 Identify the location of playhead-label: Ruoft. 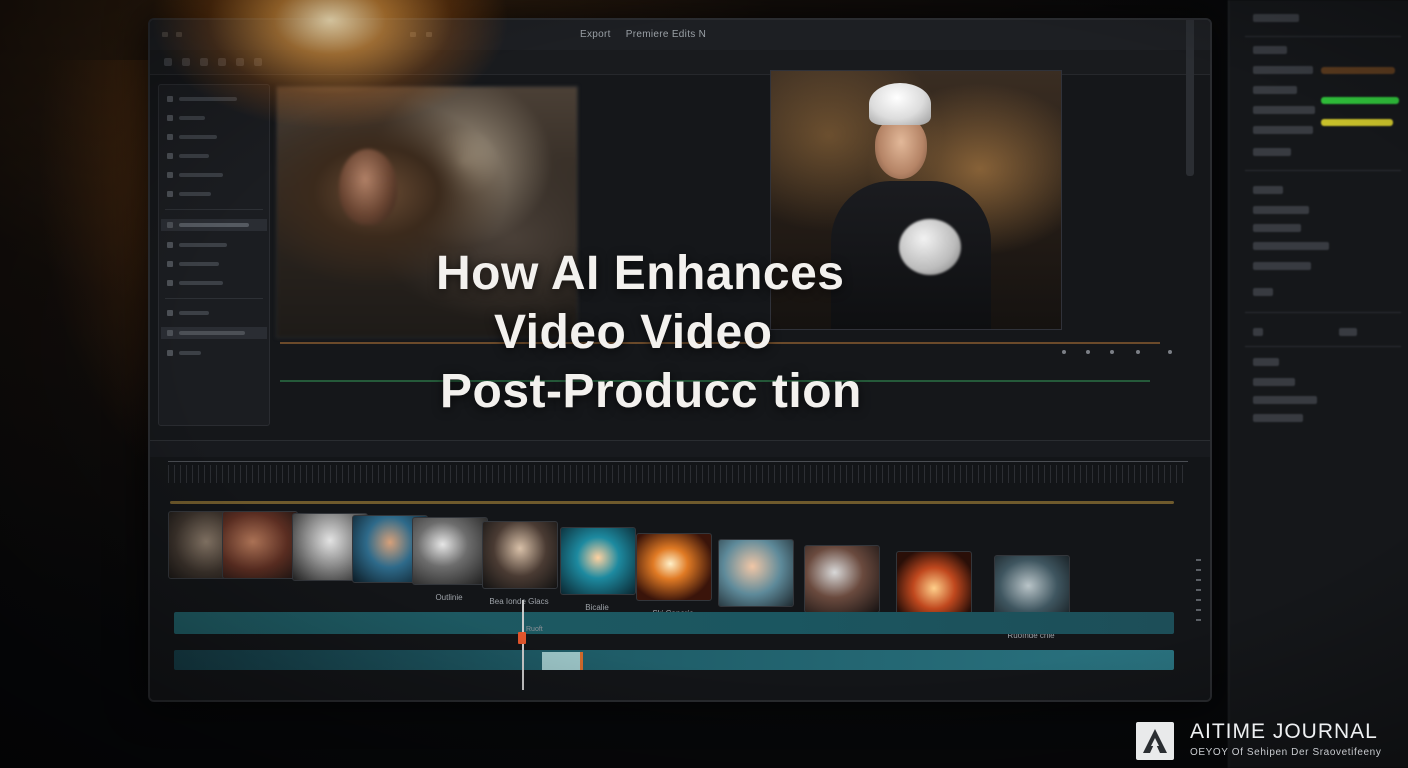
(534, 629).